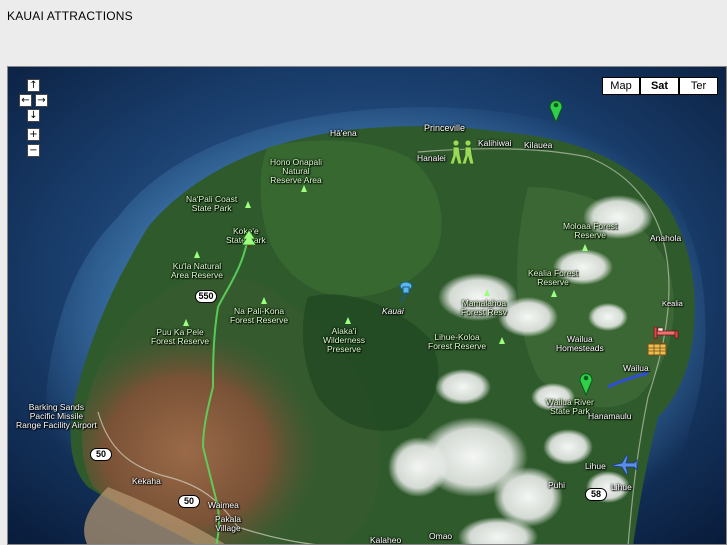 The width and height of the screenshot is (727, 545). I want to click on label-kauai: Kauai, so click(393, 311).